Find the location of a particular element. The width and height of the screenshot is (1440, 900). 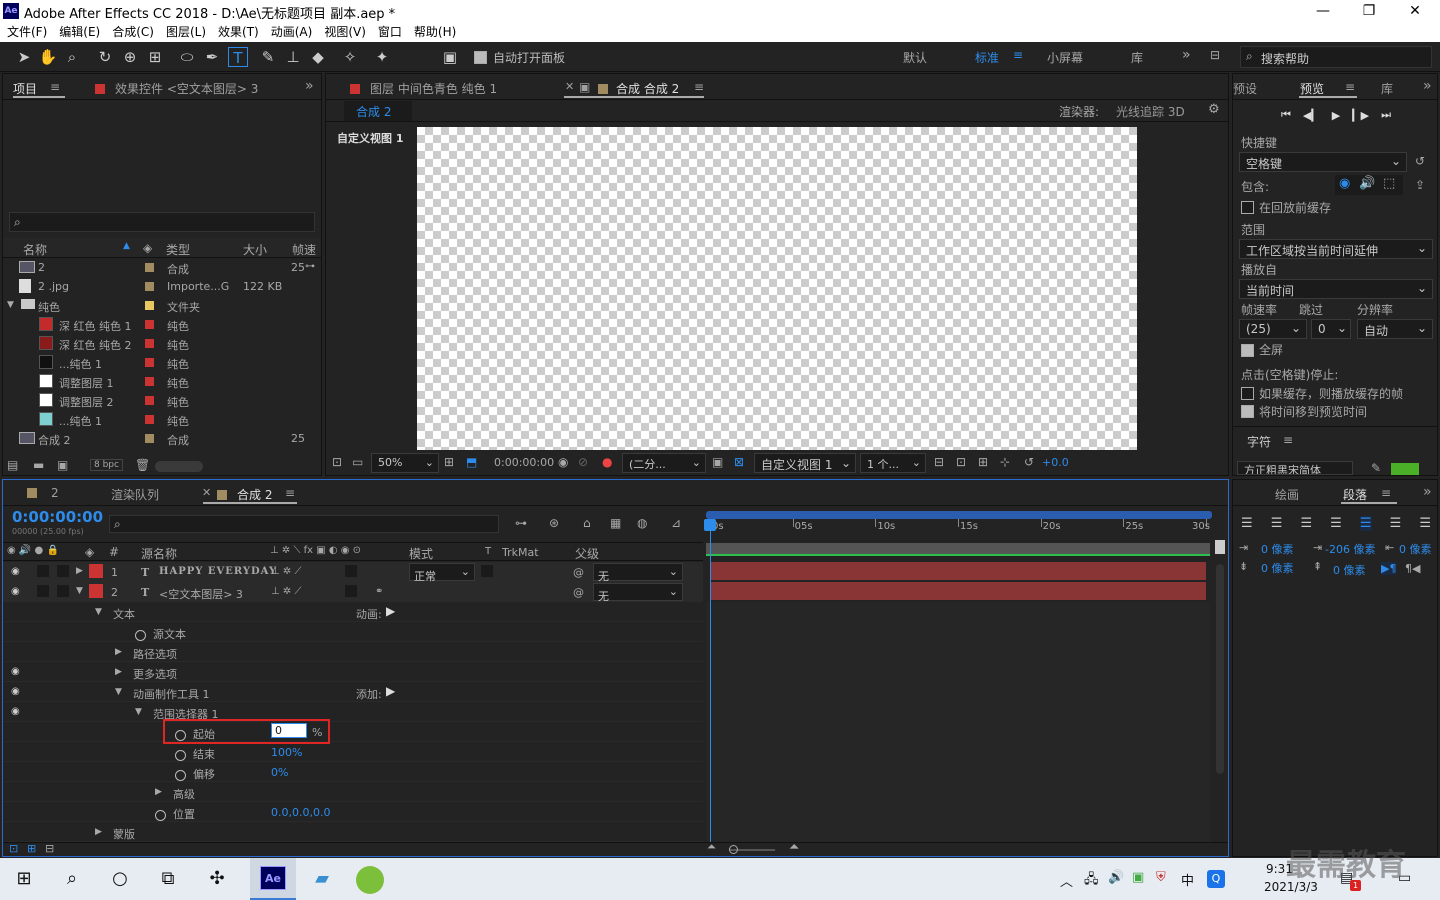

notepad-app-icon: ▰ is located at coordinates (322, 879).